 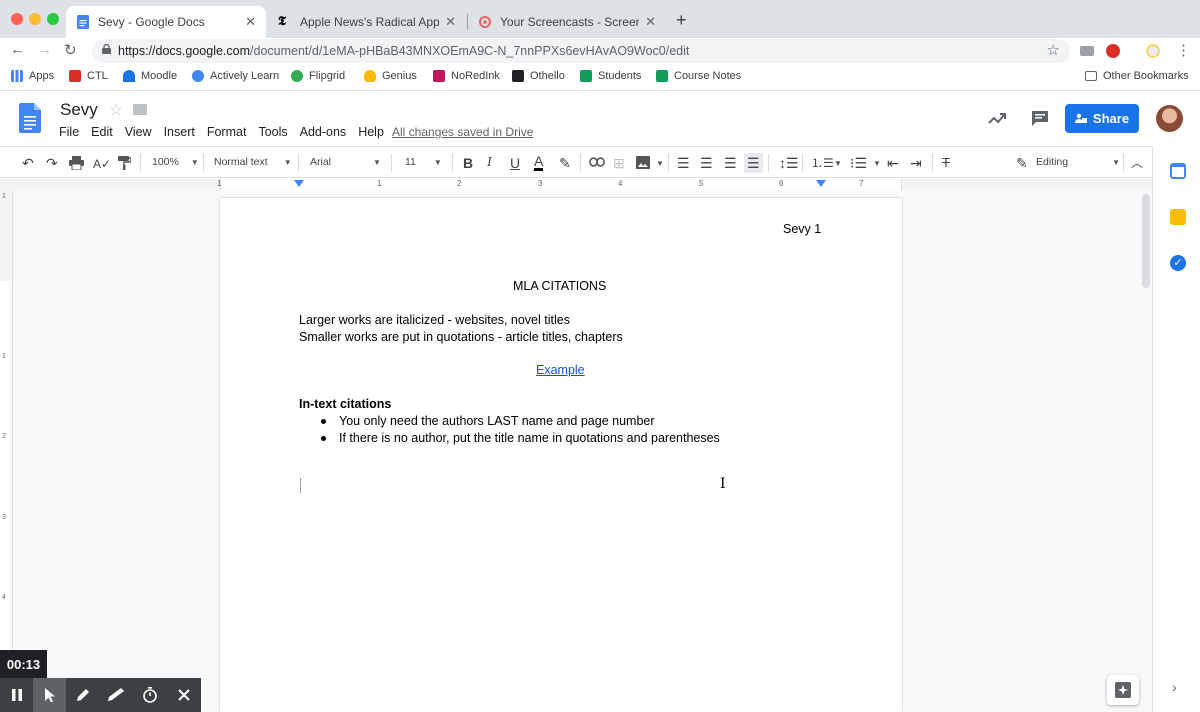 What do you see at coordinates (1137, 163) in the screenshot?
I see `collapse-menu-icon: ︿` at bounding box center [1137, 163].